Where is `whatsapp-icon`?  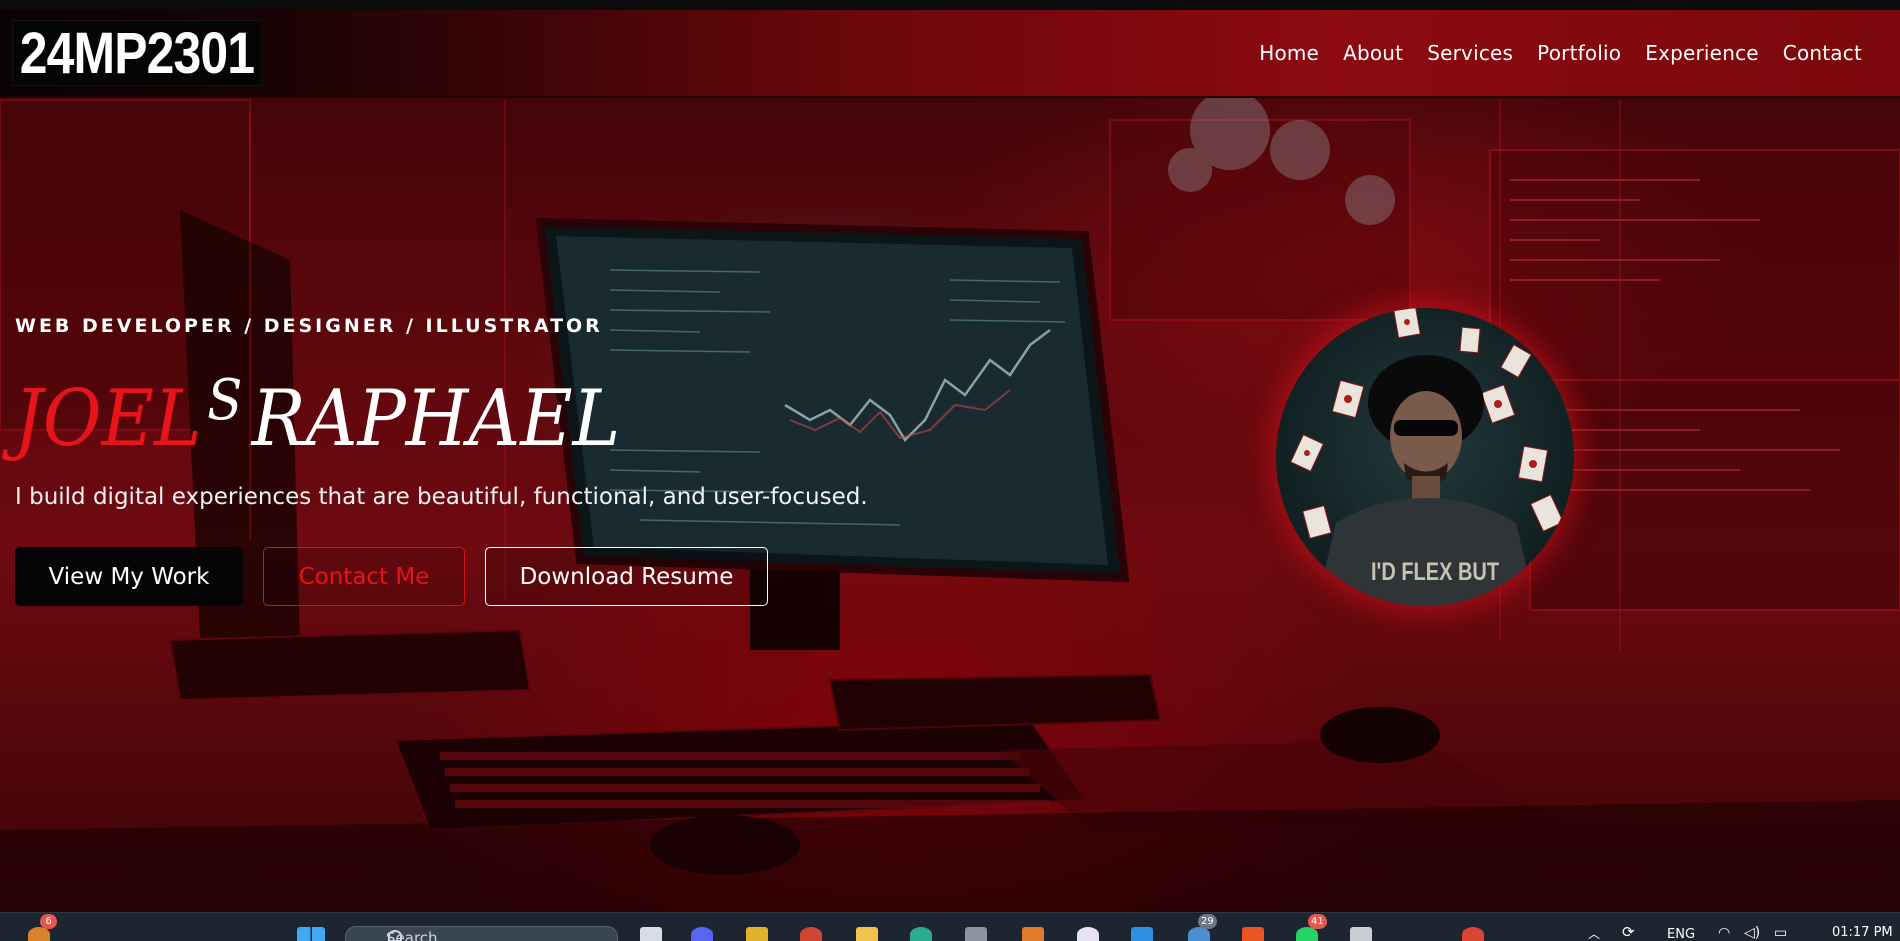 whatsapp-icon is located at coordinates (1307, 934).